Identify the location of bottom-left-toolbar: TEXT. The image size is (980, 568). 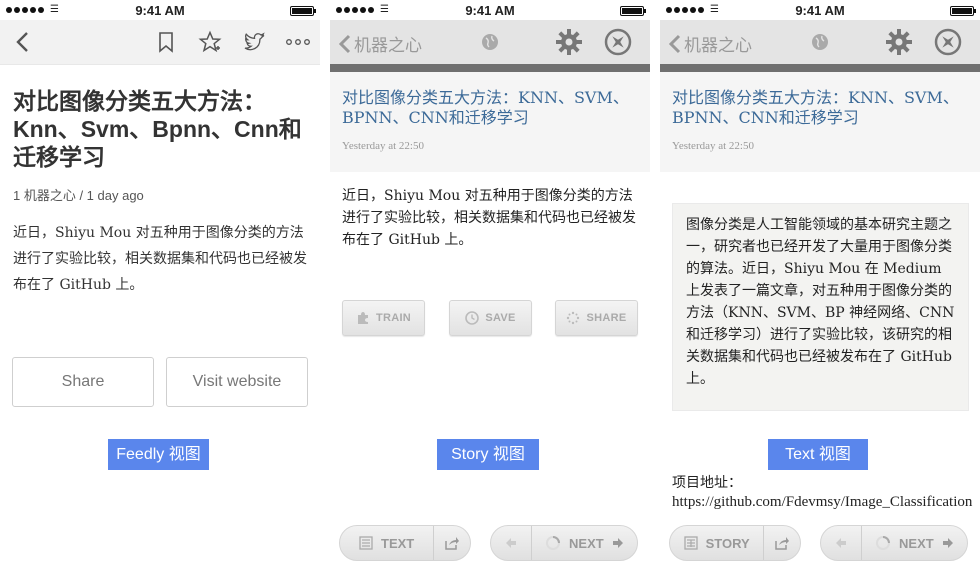
(405, 543).